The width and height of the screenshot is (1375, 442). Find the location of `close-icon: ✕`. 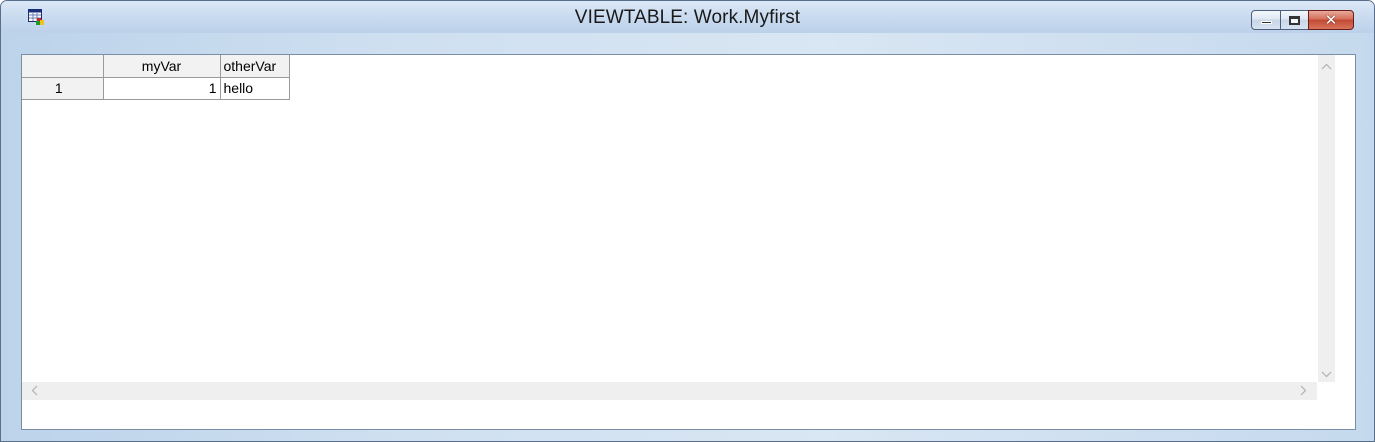

close-icon: ✕ is located at coordinates (1331, 20).